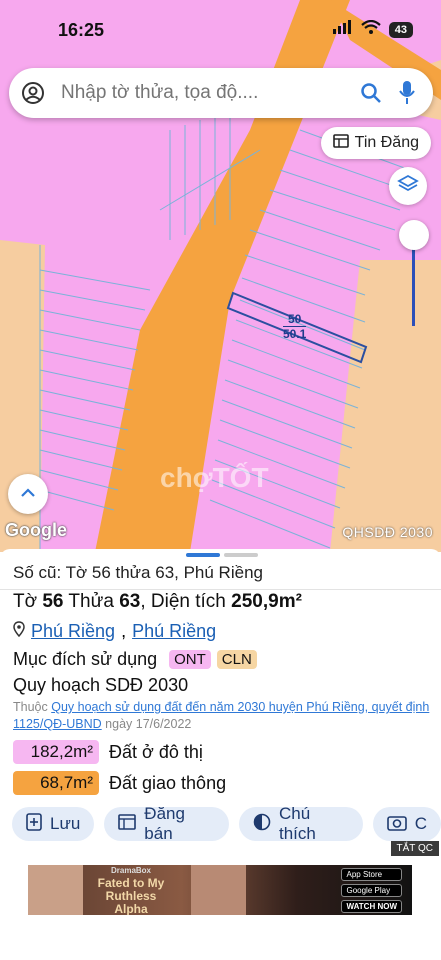  I want to click on post-sale-label: Đăng bán, so click(164, 823).